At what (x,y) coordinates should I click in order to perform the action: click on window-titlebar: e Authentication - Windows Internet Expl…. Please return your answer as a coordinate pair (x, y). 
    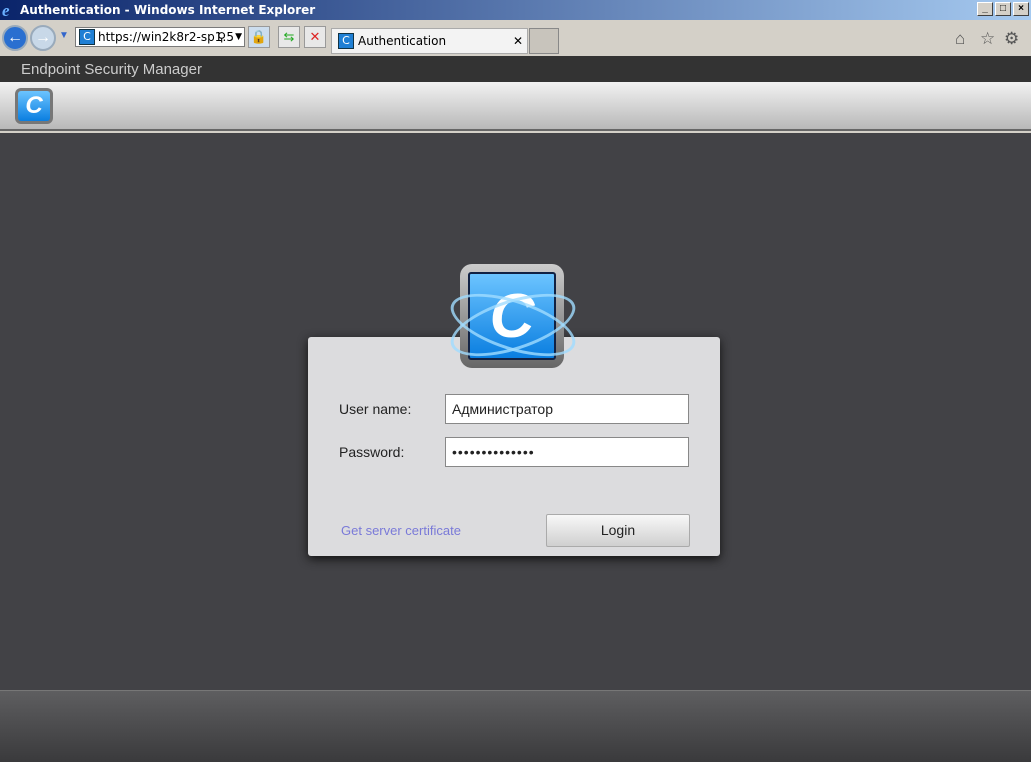
    Looking at the image, I should click on (515, 10).